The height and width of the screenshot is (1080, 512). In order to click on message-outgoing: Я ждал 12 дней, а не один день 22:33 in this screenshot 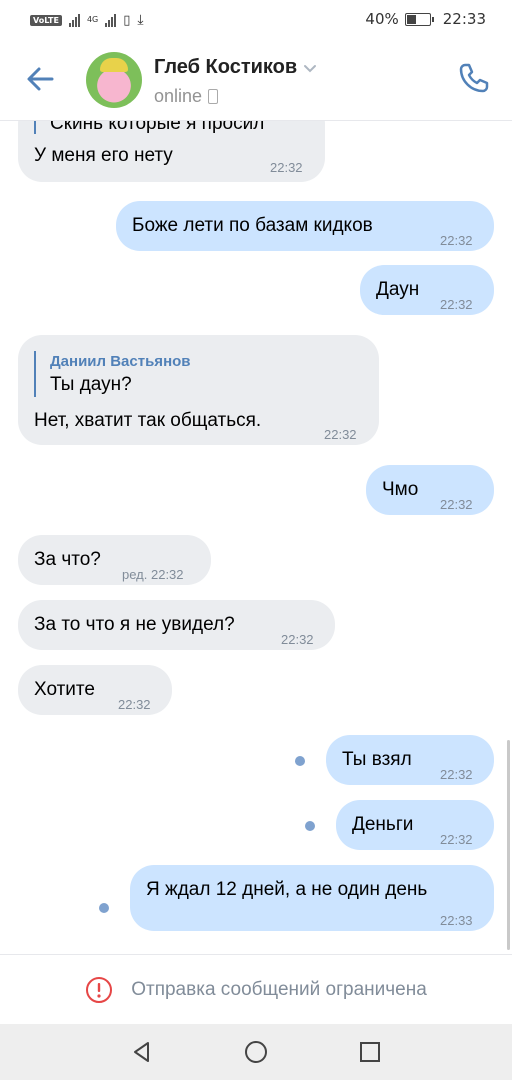, I will do `click(312, 898)`.